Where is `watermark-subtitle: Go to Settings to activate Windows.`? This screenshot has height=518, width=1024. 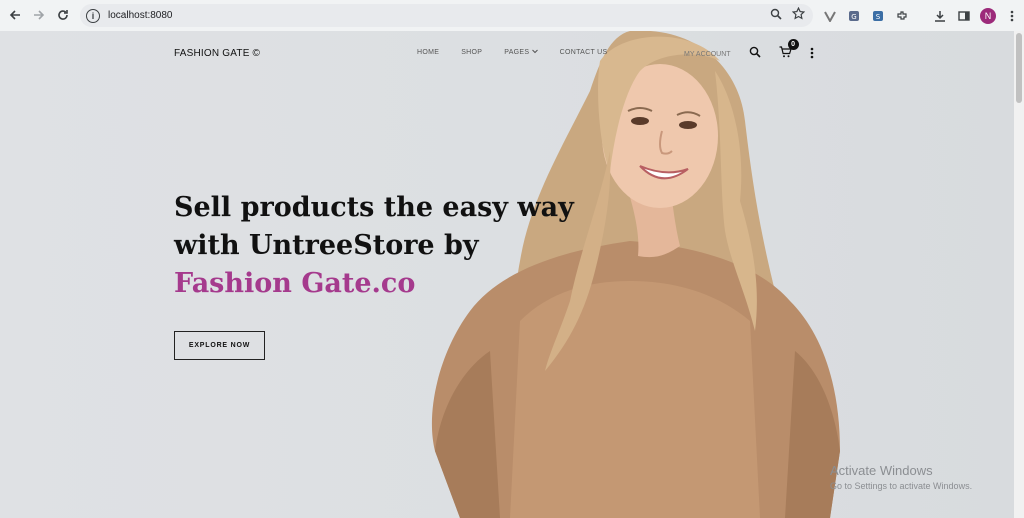
watermark-subtitle: Go to Settings to activate Windows. is located at coordinates (901, 486).